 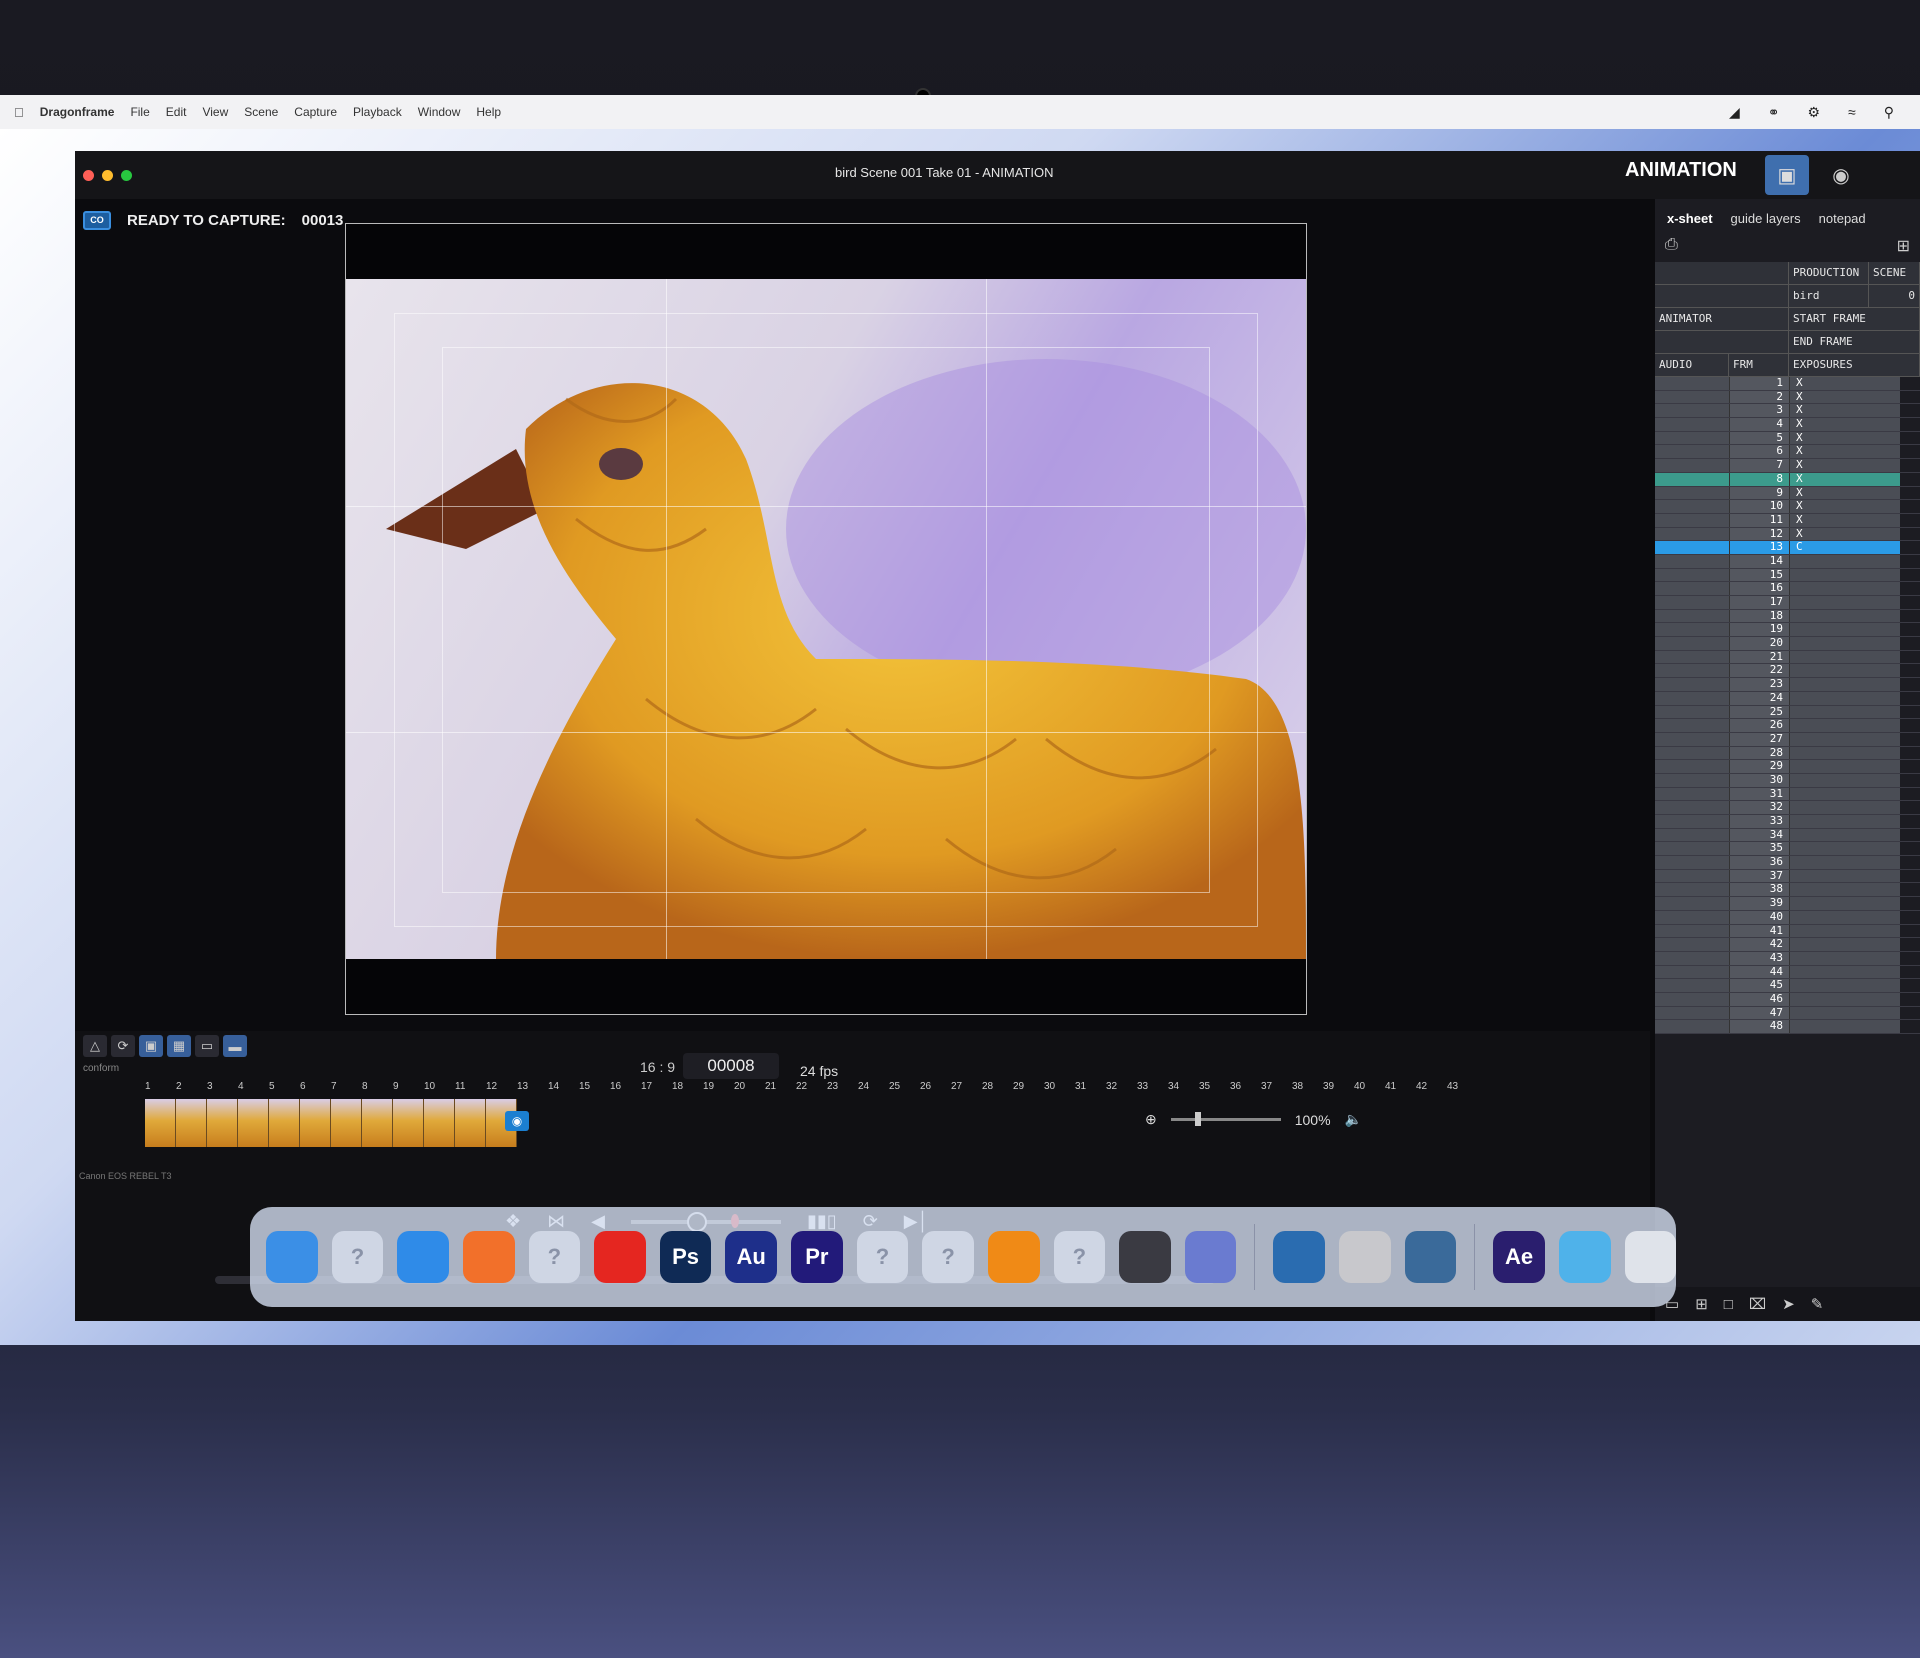 What do you see at coordinates (1787, 411) in the screenshot?
I see `xsheet-row: 3X` at bounding box center [1787, 411].